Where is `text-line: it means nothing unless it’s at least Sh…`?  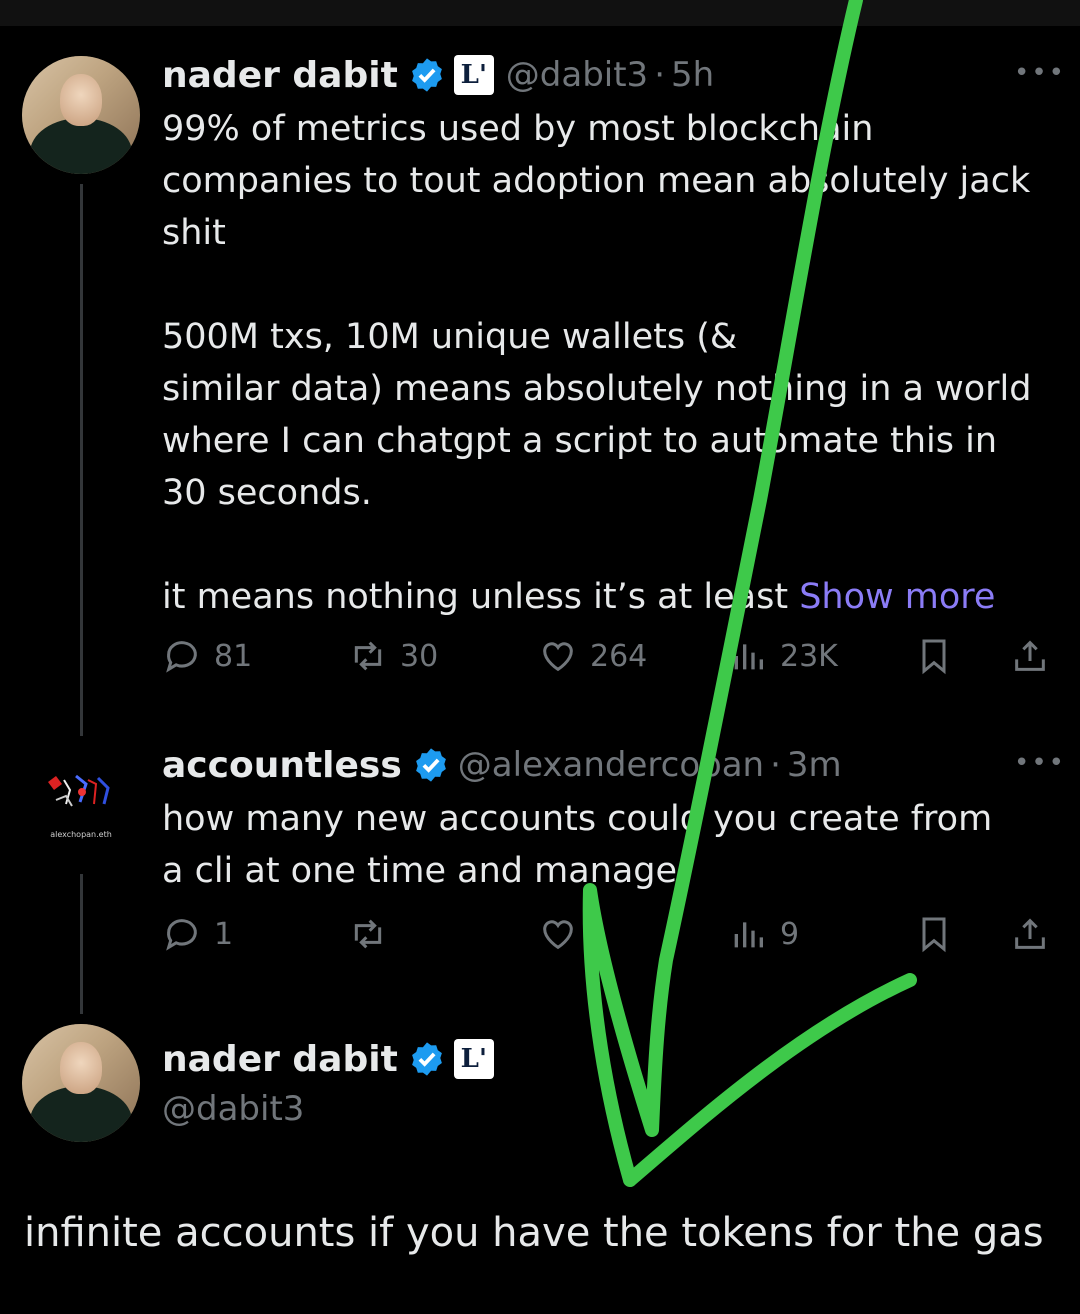
text-line: it means nothing unless it’s at least Sh… is located at coordinates (612, 597).